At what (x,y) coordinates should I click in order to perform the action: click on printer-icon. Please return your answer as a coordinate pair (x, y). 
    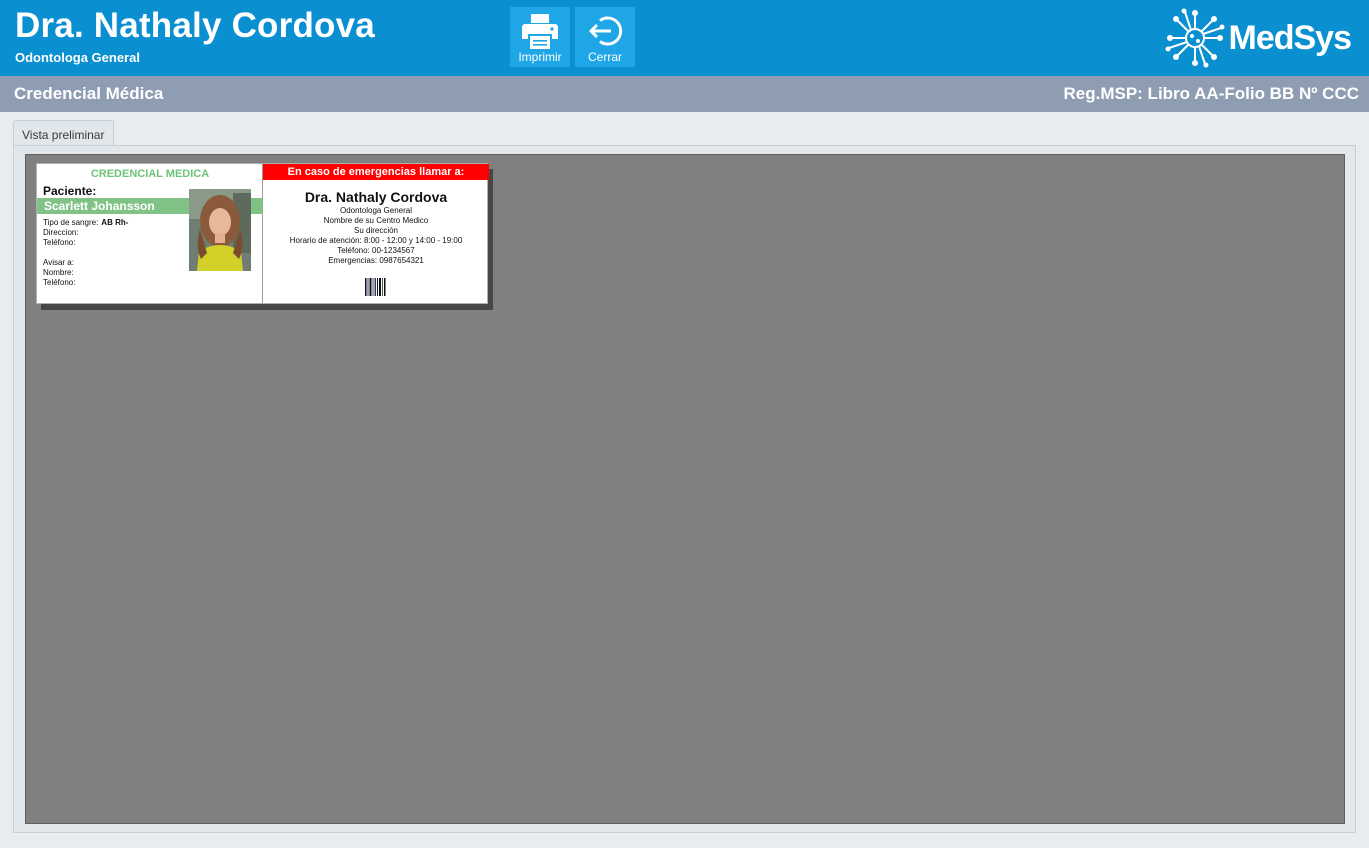
    Looking at the image, I should click on (540, 31).